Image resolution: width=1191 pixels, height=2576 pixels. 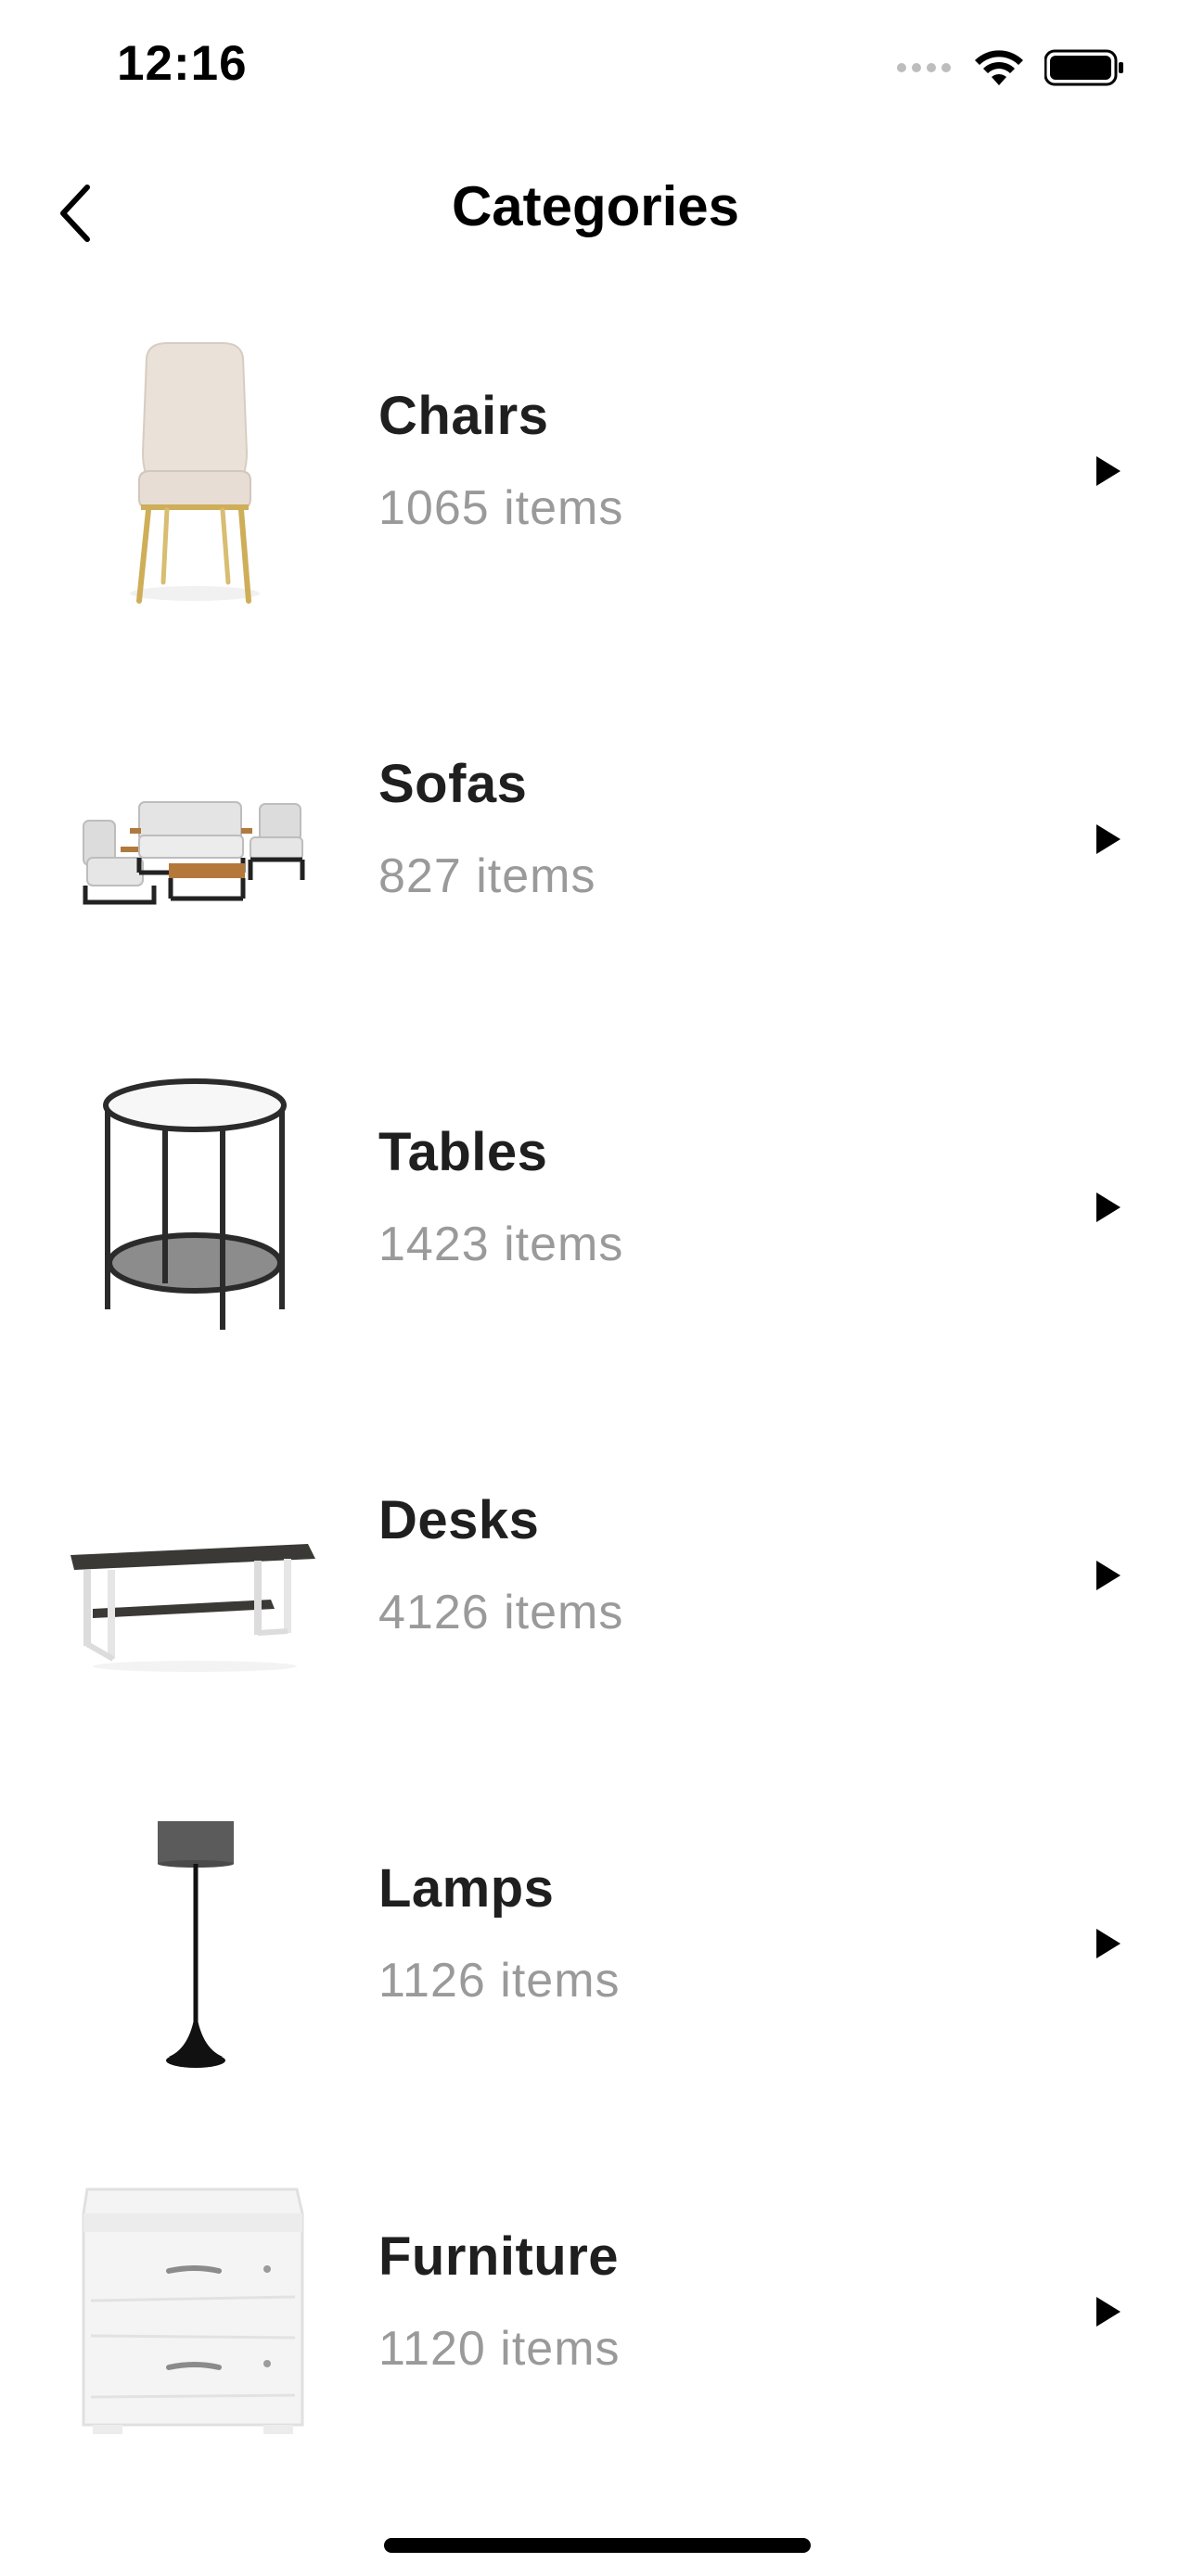 What do you see at coordinates (453, 784) in the screenshot?
I see `category-name: Sofas` at bounding box center [453, 784].